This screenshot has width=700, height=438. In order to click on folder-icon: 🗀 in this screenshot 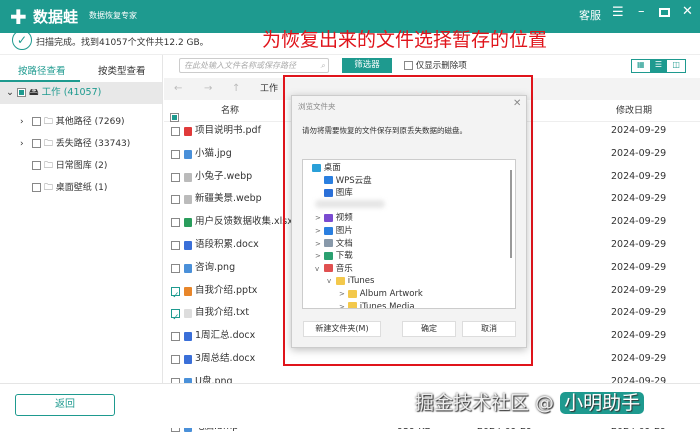, I will do `click(48, 188)`.